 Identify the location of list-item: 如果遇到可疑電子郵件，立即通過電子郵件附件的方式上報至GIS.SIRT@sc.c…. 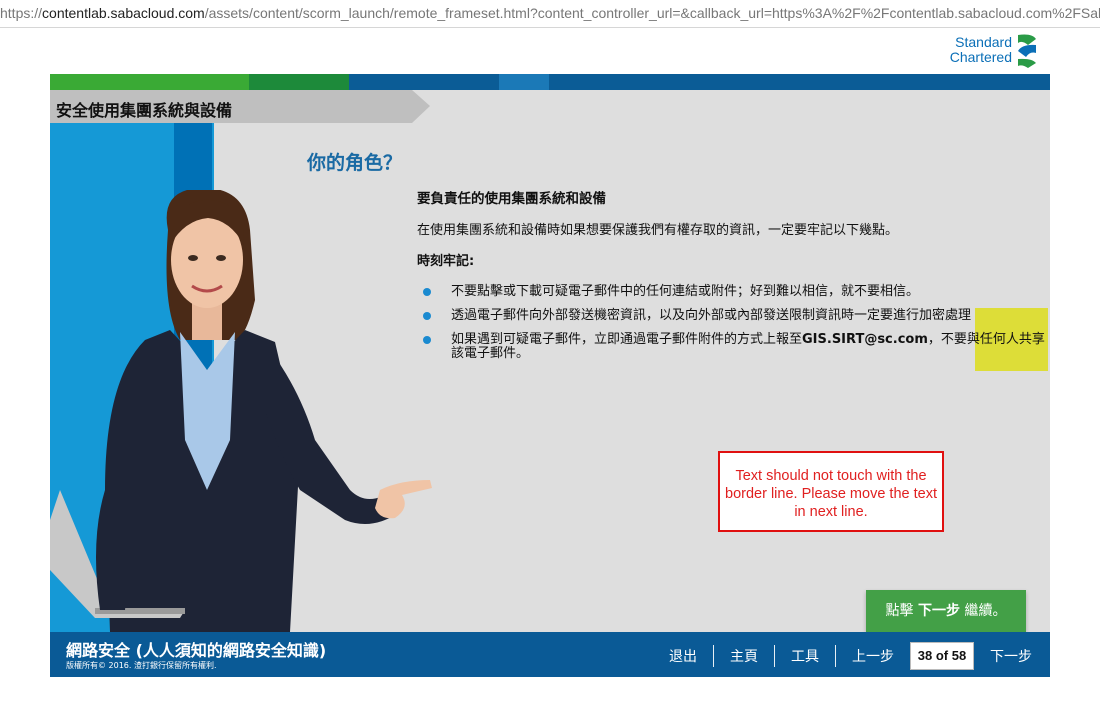
(733, 347).